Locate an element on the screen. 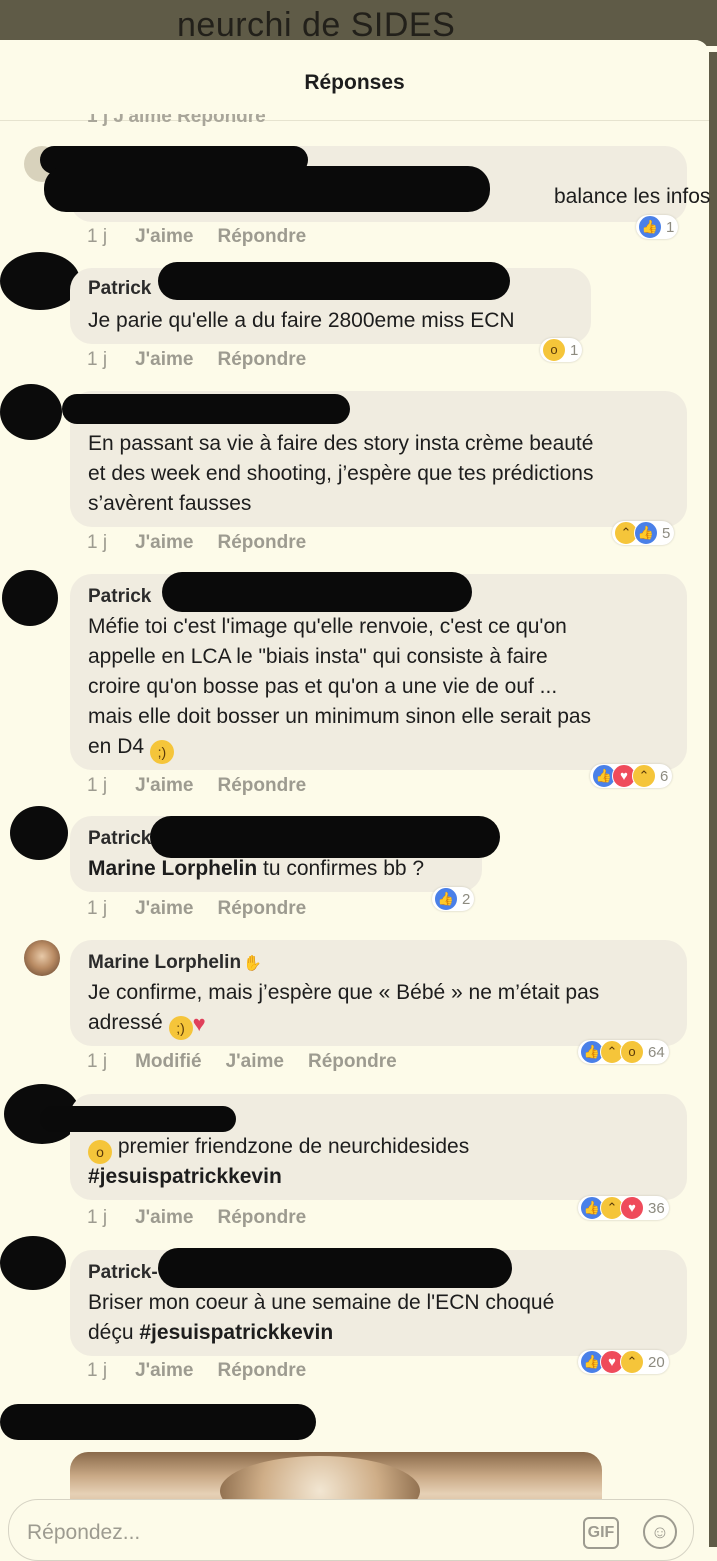 Image resolution: width=717 pixels, height=1561 pixels. comment-text-last: en D4 ;) is located at coordinates (131, 748).